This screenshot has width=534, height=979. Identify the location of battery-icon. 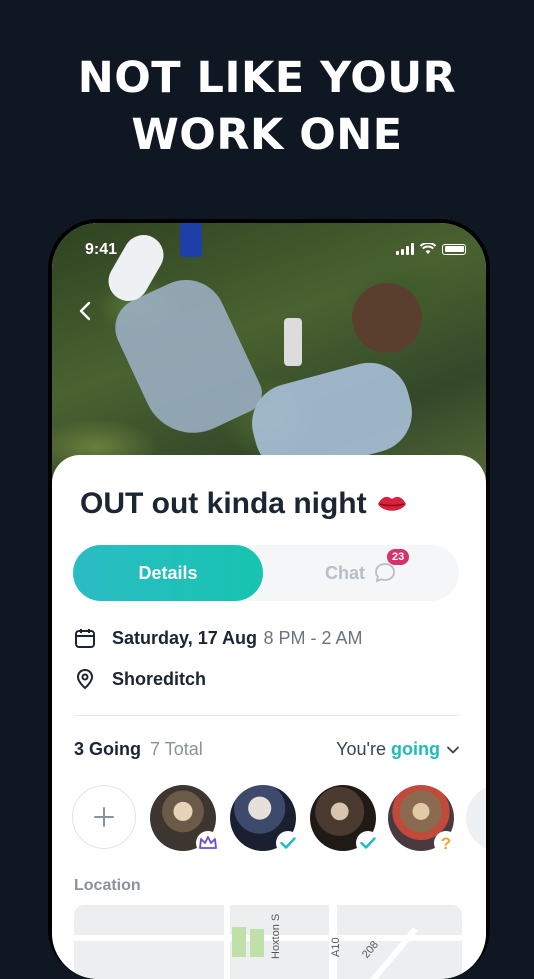
(454, 249).